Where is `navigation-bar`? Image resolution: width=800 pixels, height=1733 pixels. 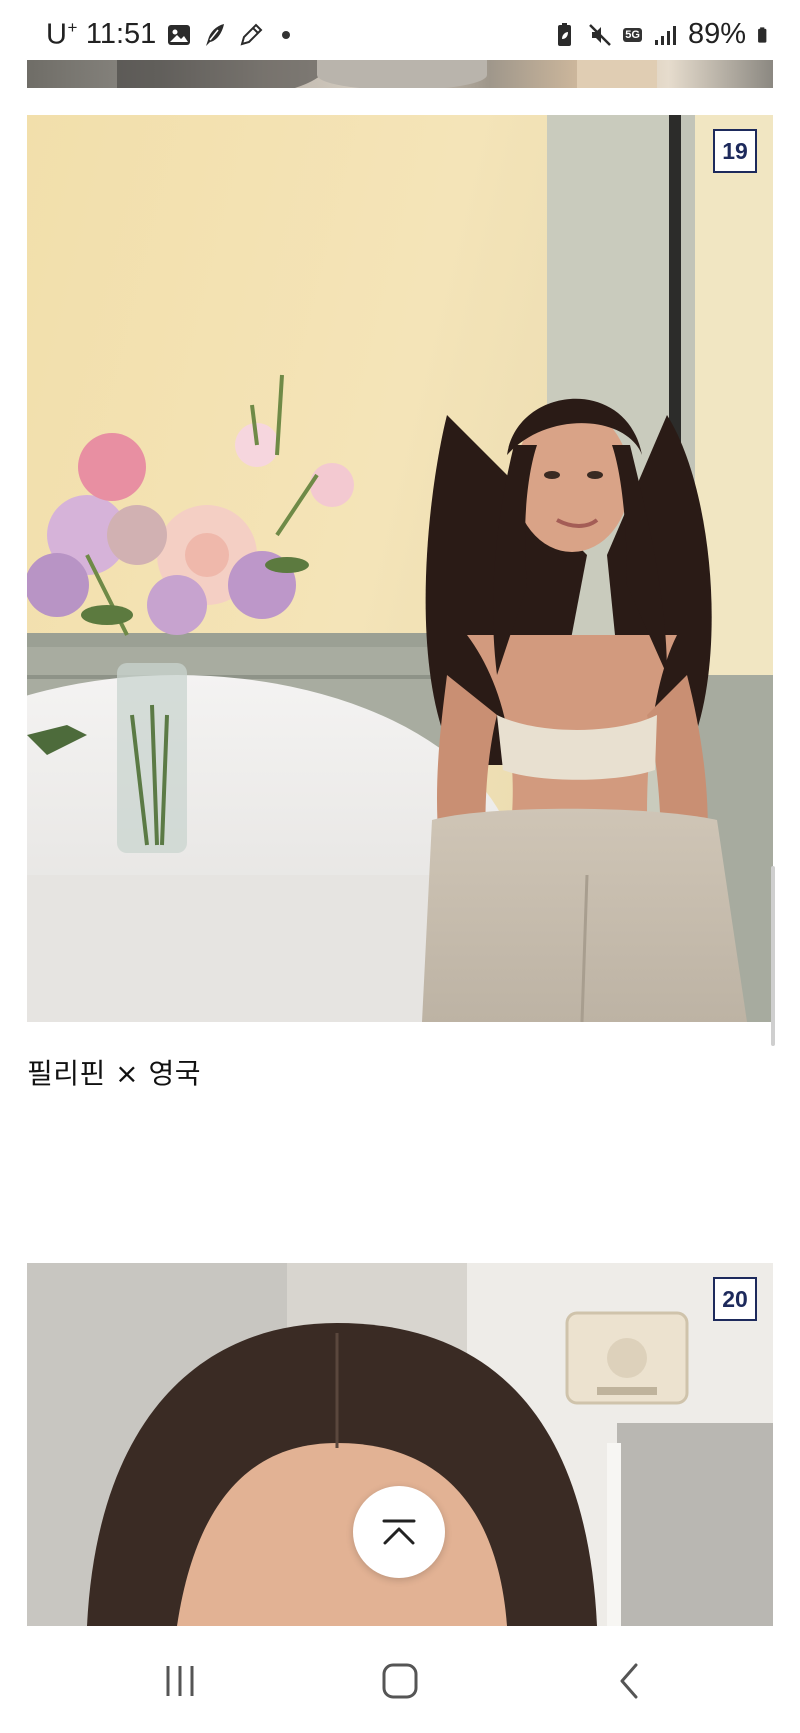 navigation-bar is located at coordinates (400, 1679).